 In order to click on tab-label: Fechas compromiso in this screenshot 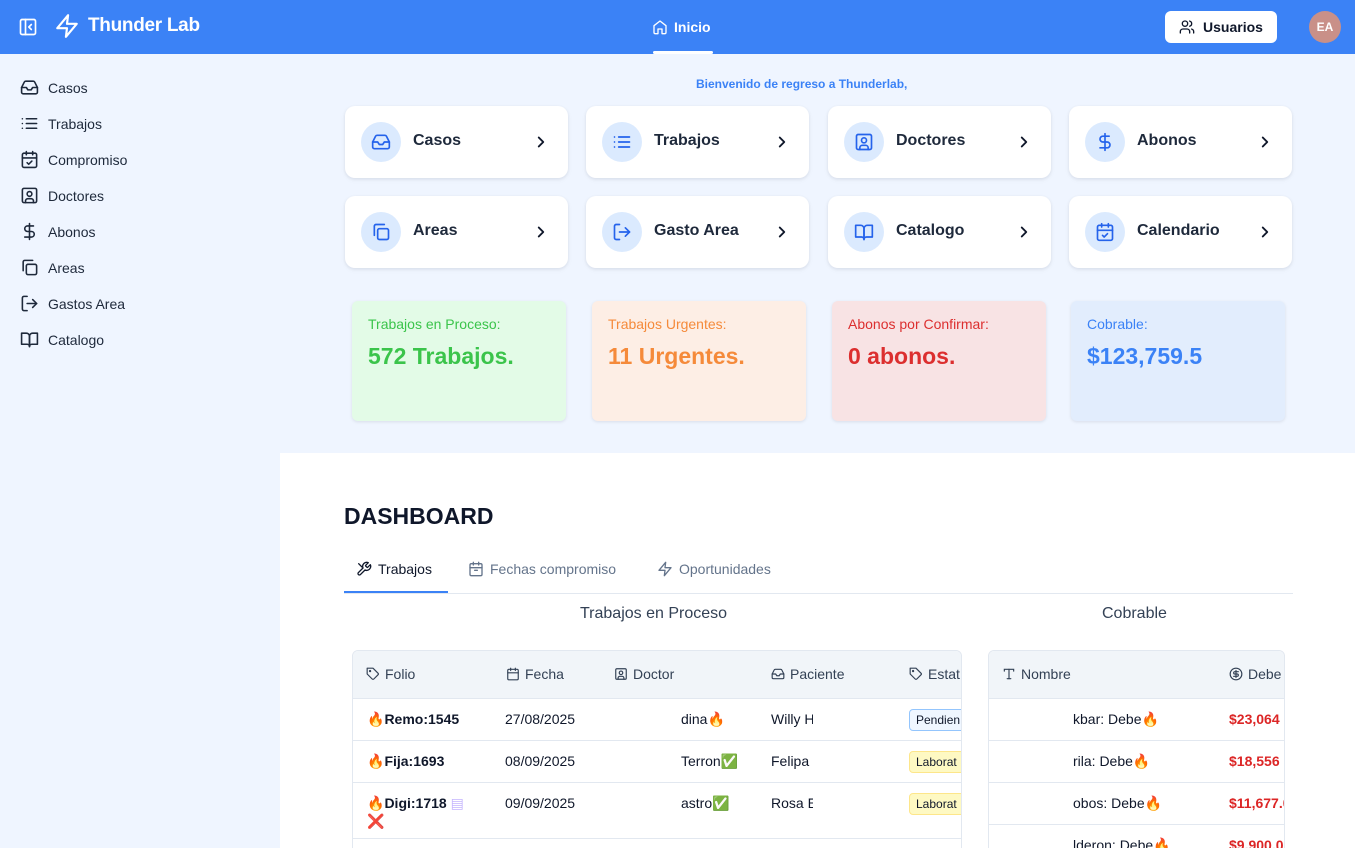, I will do `click(553, 569)`.